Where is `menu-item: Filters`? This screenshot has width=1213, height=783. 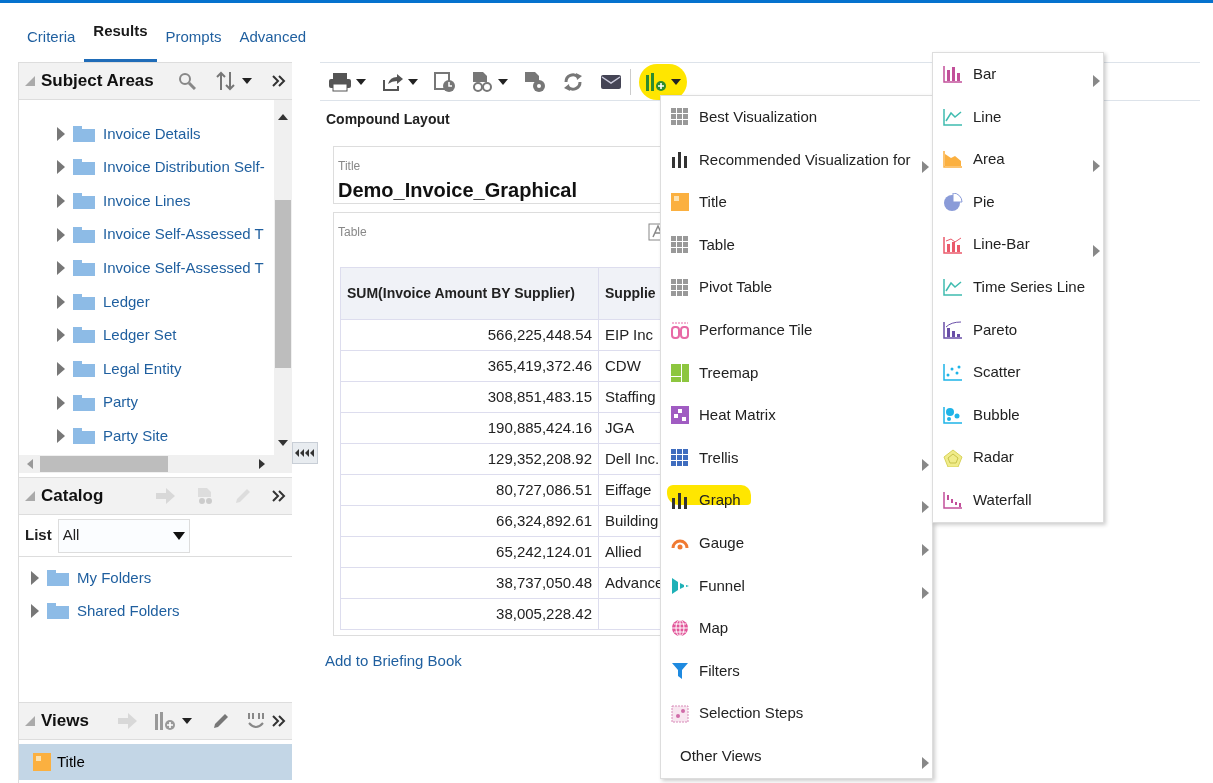
menu-item: Filters is located at coordinates (796, 671).